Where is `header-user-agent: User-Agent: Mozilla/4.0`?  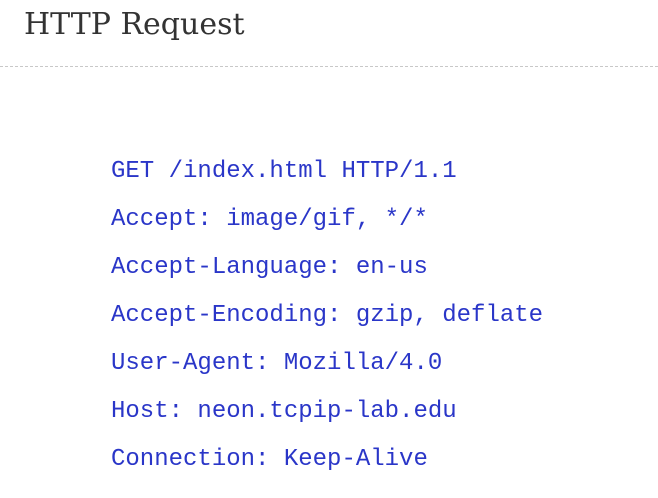
header-user-agent: User-Agent: Mozilla/4.0 is located at coordinates (277, 363).